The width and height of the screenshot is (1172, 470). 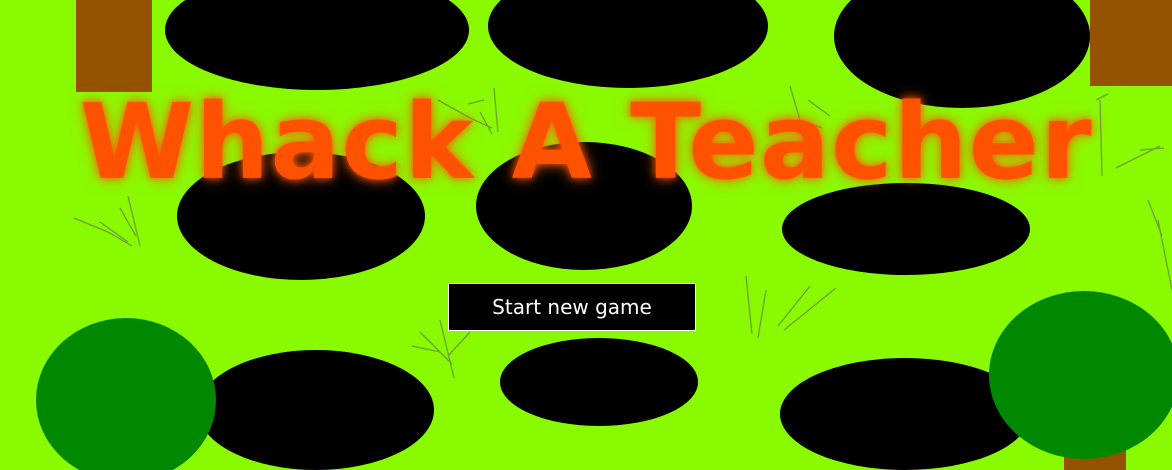 I want to click on tree-foliage-bottom-right, so click(x=1080, y=375).